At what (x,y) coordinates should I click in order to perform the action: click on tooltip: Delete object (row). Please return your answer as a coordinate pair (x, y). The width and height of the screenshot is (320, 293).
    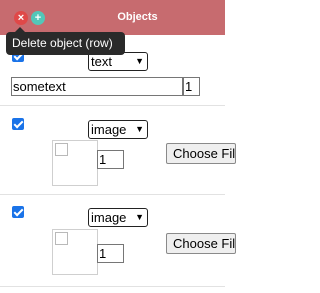
    Looking at the image, I should click on (65, 43).